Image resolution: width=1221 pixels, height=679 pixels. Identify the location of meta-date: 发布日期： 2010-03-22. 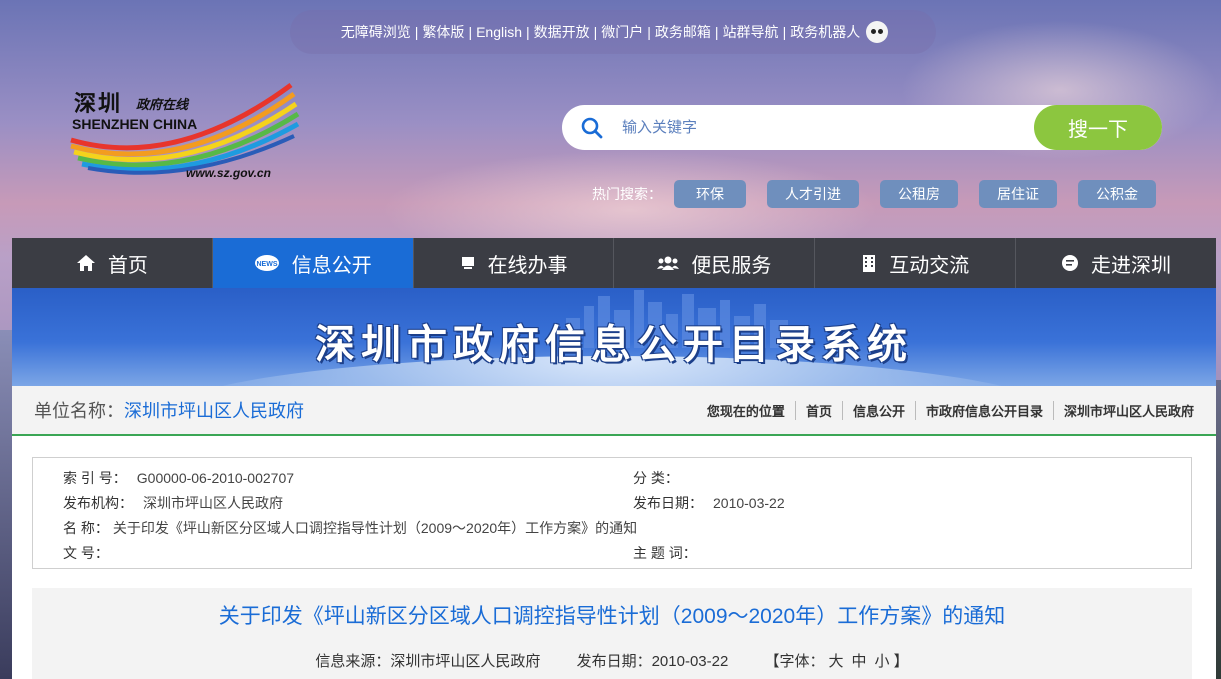
(709, 503).